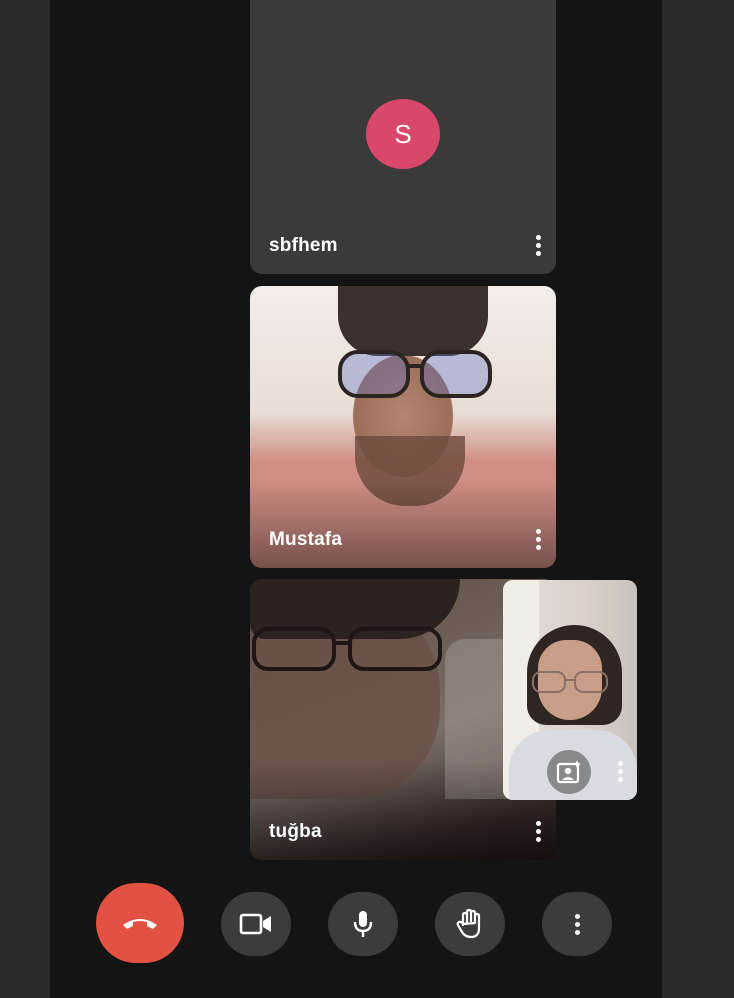 Image resolution: width=734 pixels, height=998 pixels. I want to click on videocam-icon, so click(255, 924).